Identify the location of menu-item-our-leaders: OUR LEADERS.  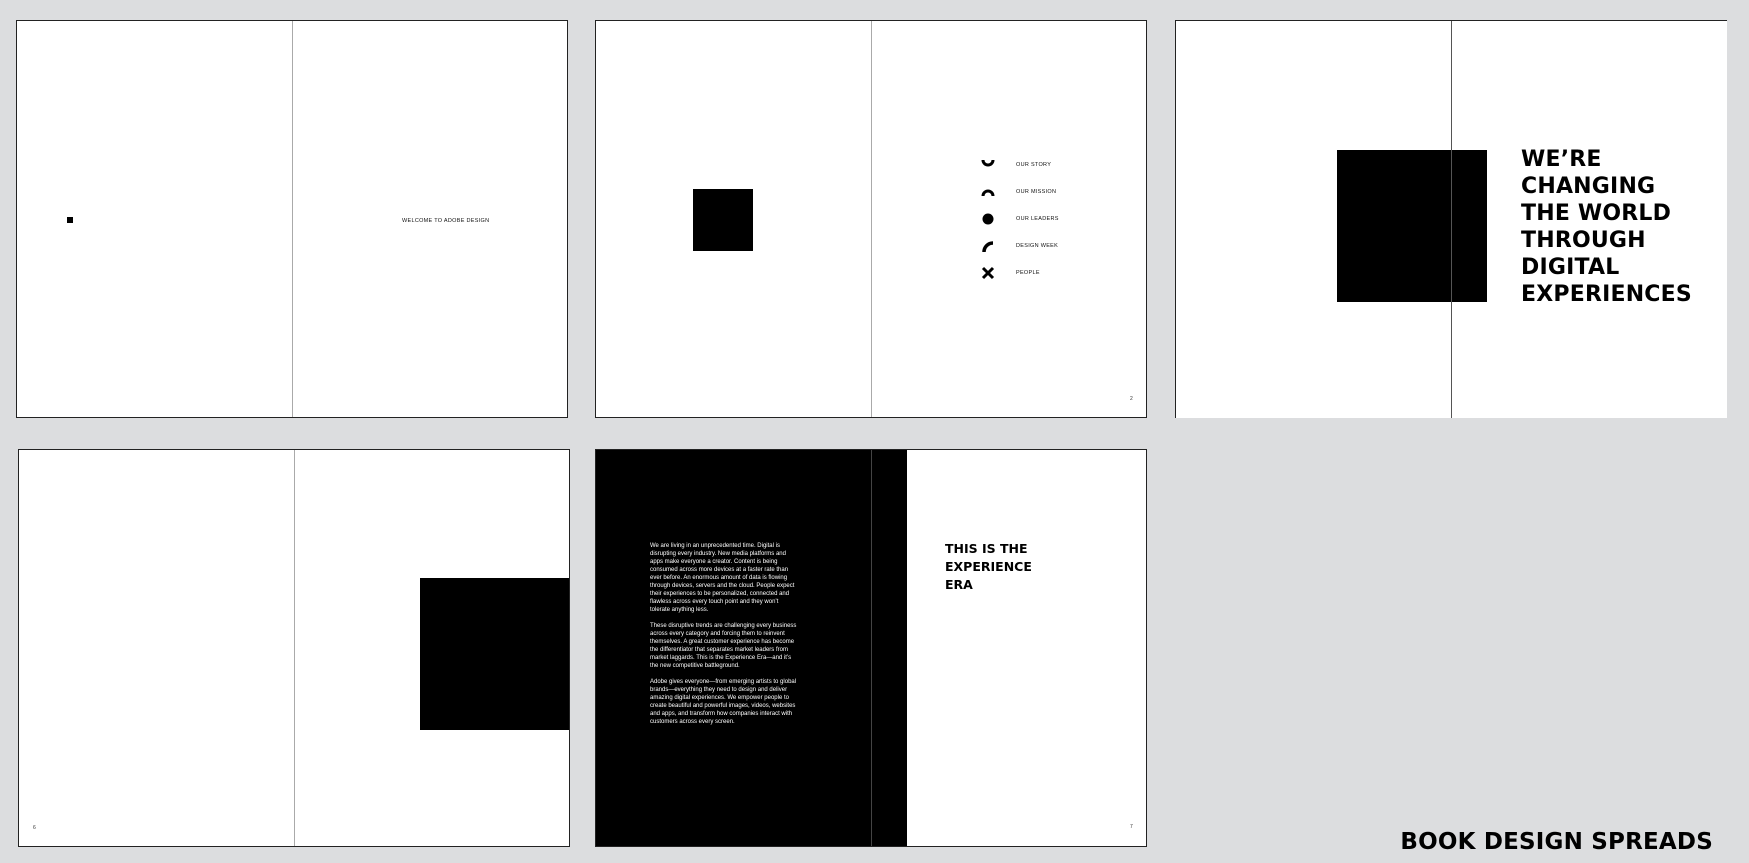
(1019, 219).